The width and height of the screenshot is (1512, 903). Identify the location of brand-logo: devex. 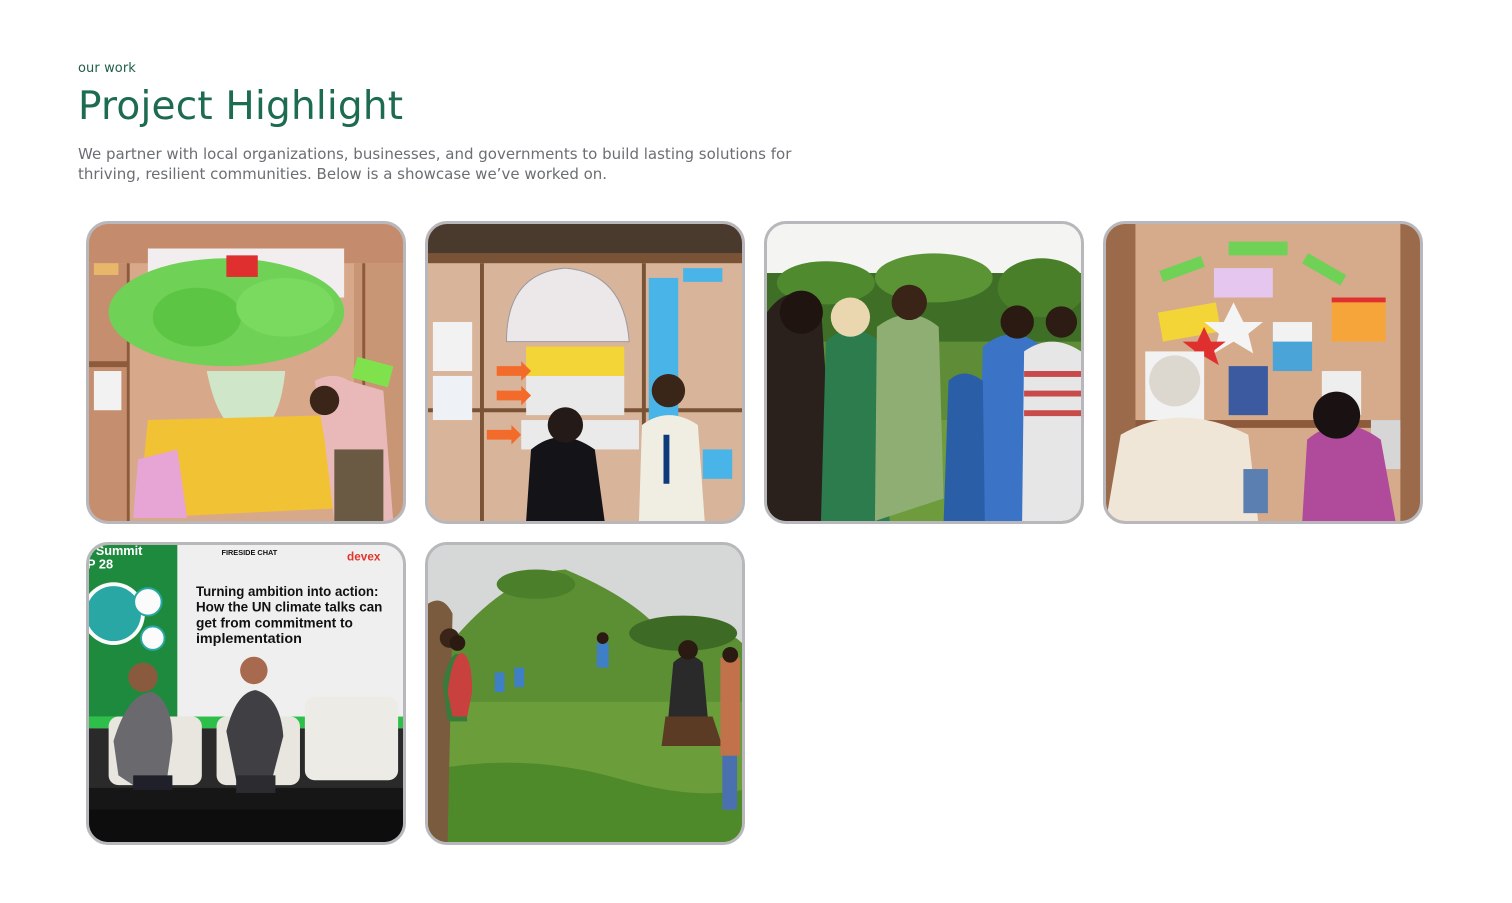
(364, 557).